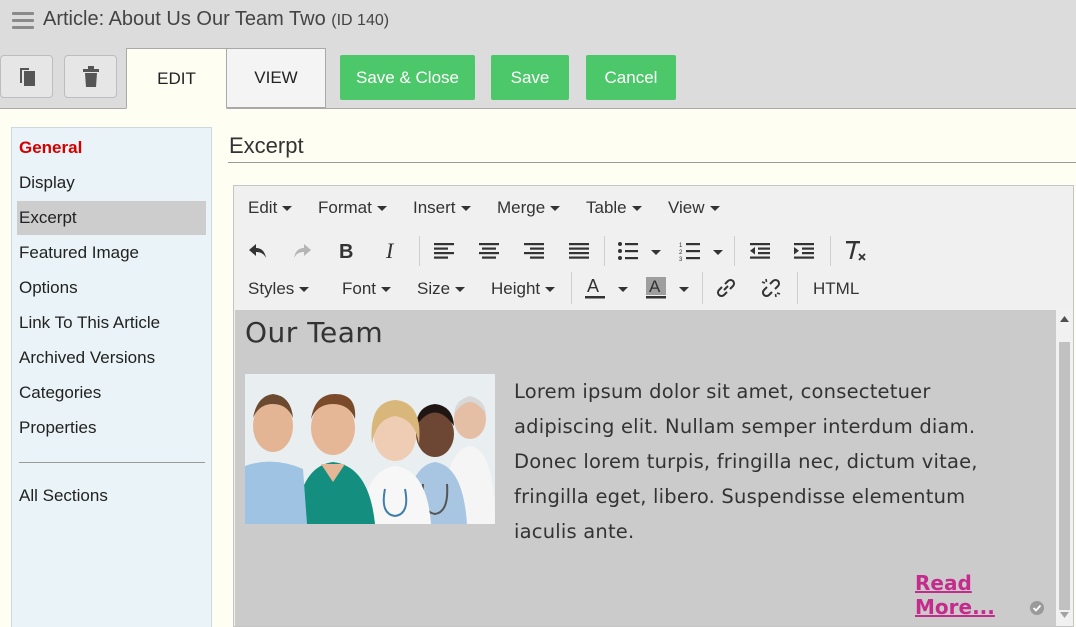 This screenshot has height=627, width=1076. Describe the element at coordinates (314, 332) in the screenshot. I see `content-heading: Our Team` at that location.